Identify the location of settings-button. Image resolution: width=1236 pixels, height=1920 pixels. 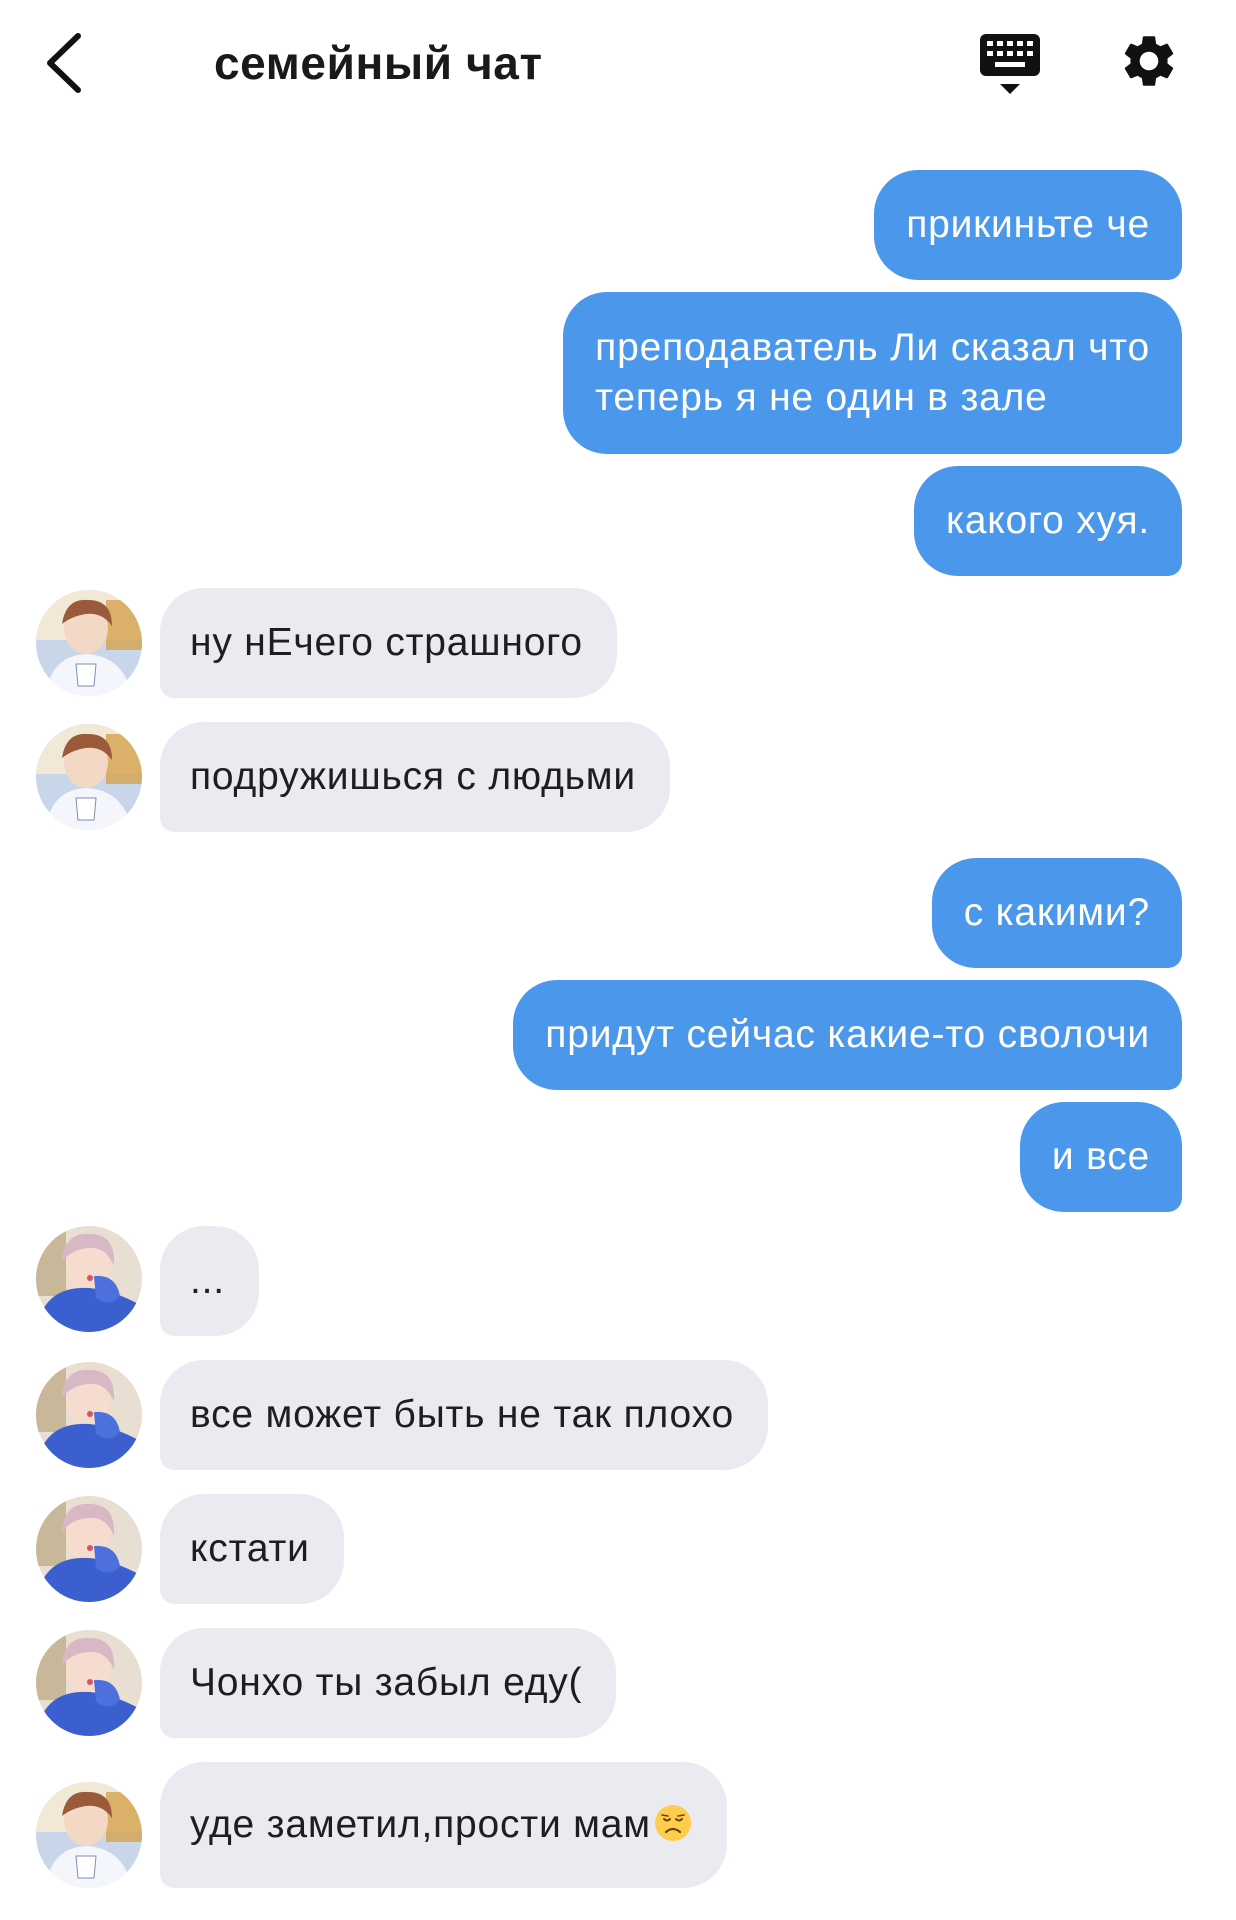
(1149, 61).